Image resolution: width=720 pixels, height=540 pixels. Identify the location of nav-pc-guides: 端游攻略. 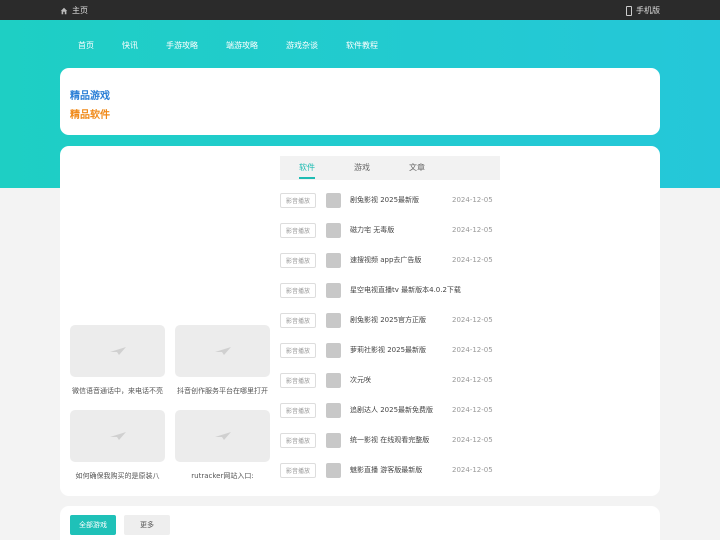
(242, 45).